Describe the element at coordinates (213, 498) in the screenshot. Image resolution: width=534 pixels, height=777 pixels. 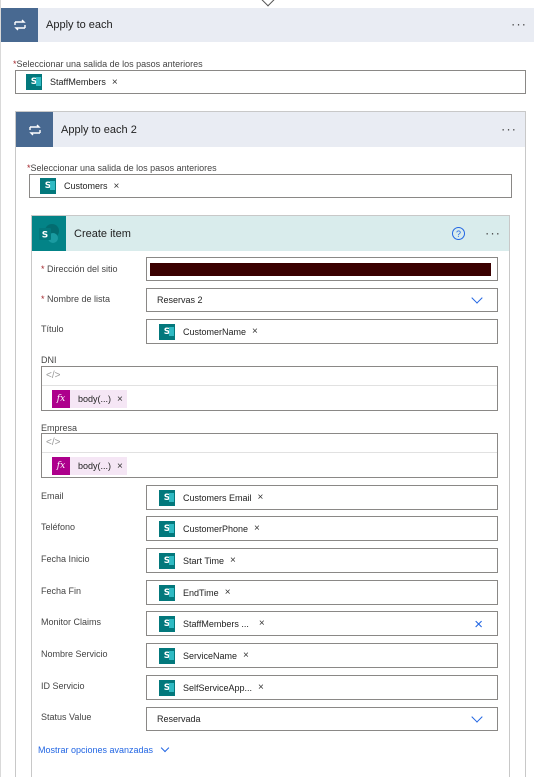
I see `token-customers-email: S Customers Email ×` at that location.